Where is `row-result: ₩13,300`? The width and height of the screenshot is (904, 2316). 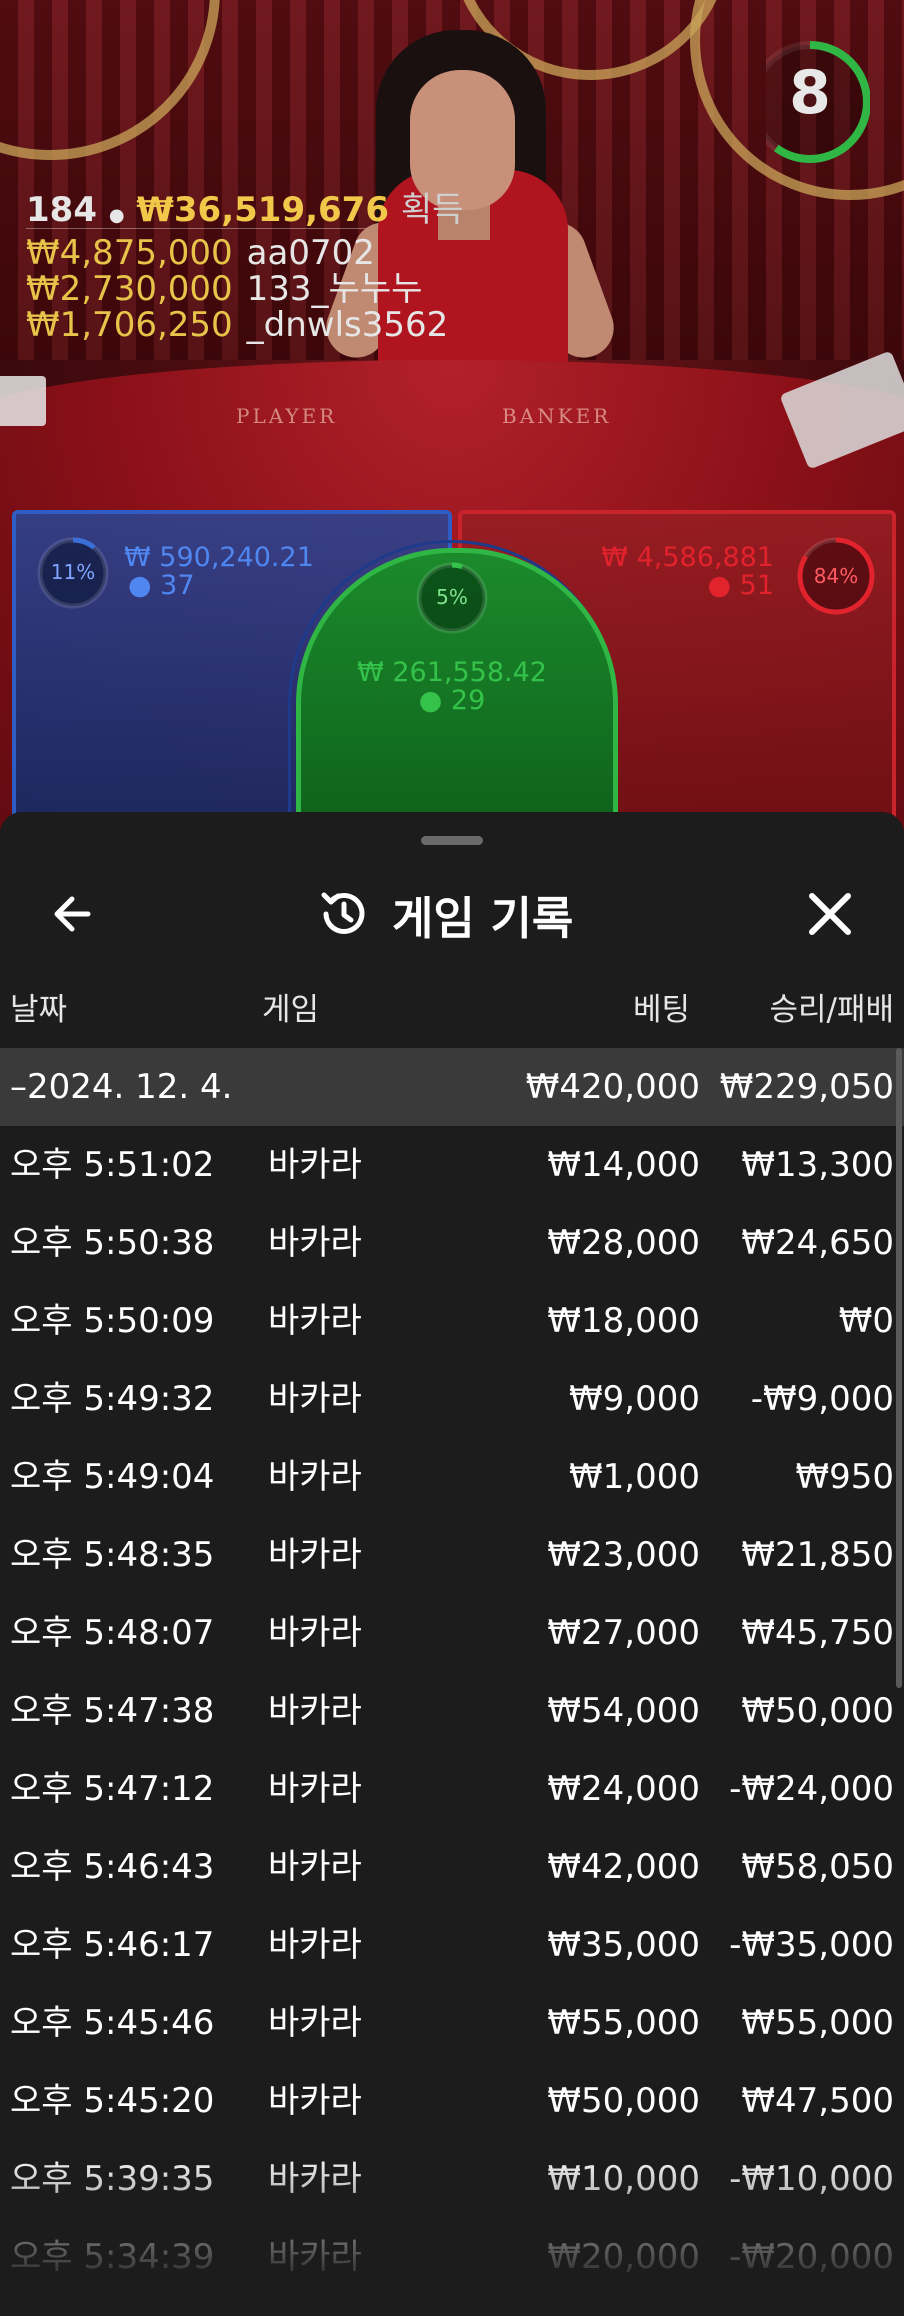 row-result: ₩13,300 is located at coordinates (817, 1165).